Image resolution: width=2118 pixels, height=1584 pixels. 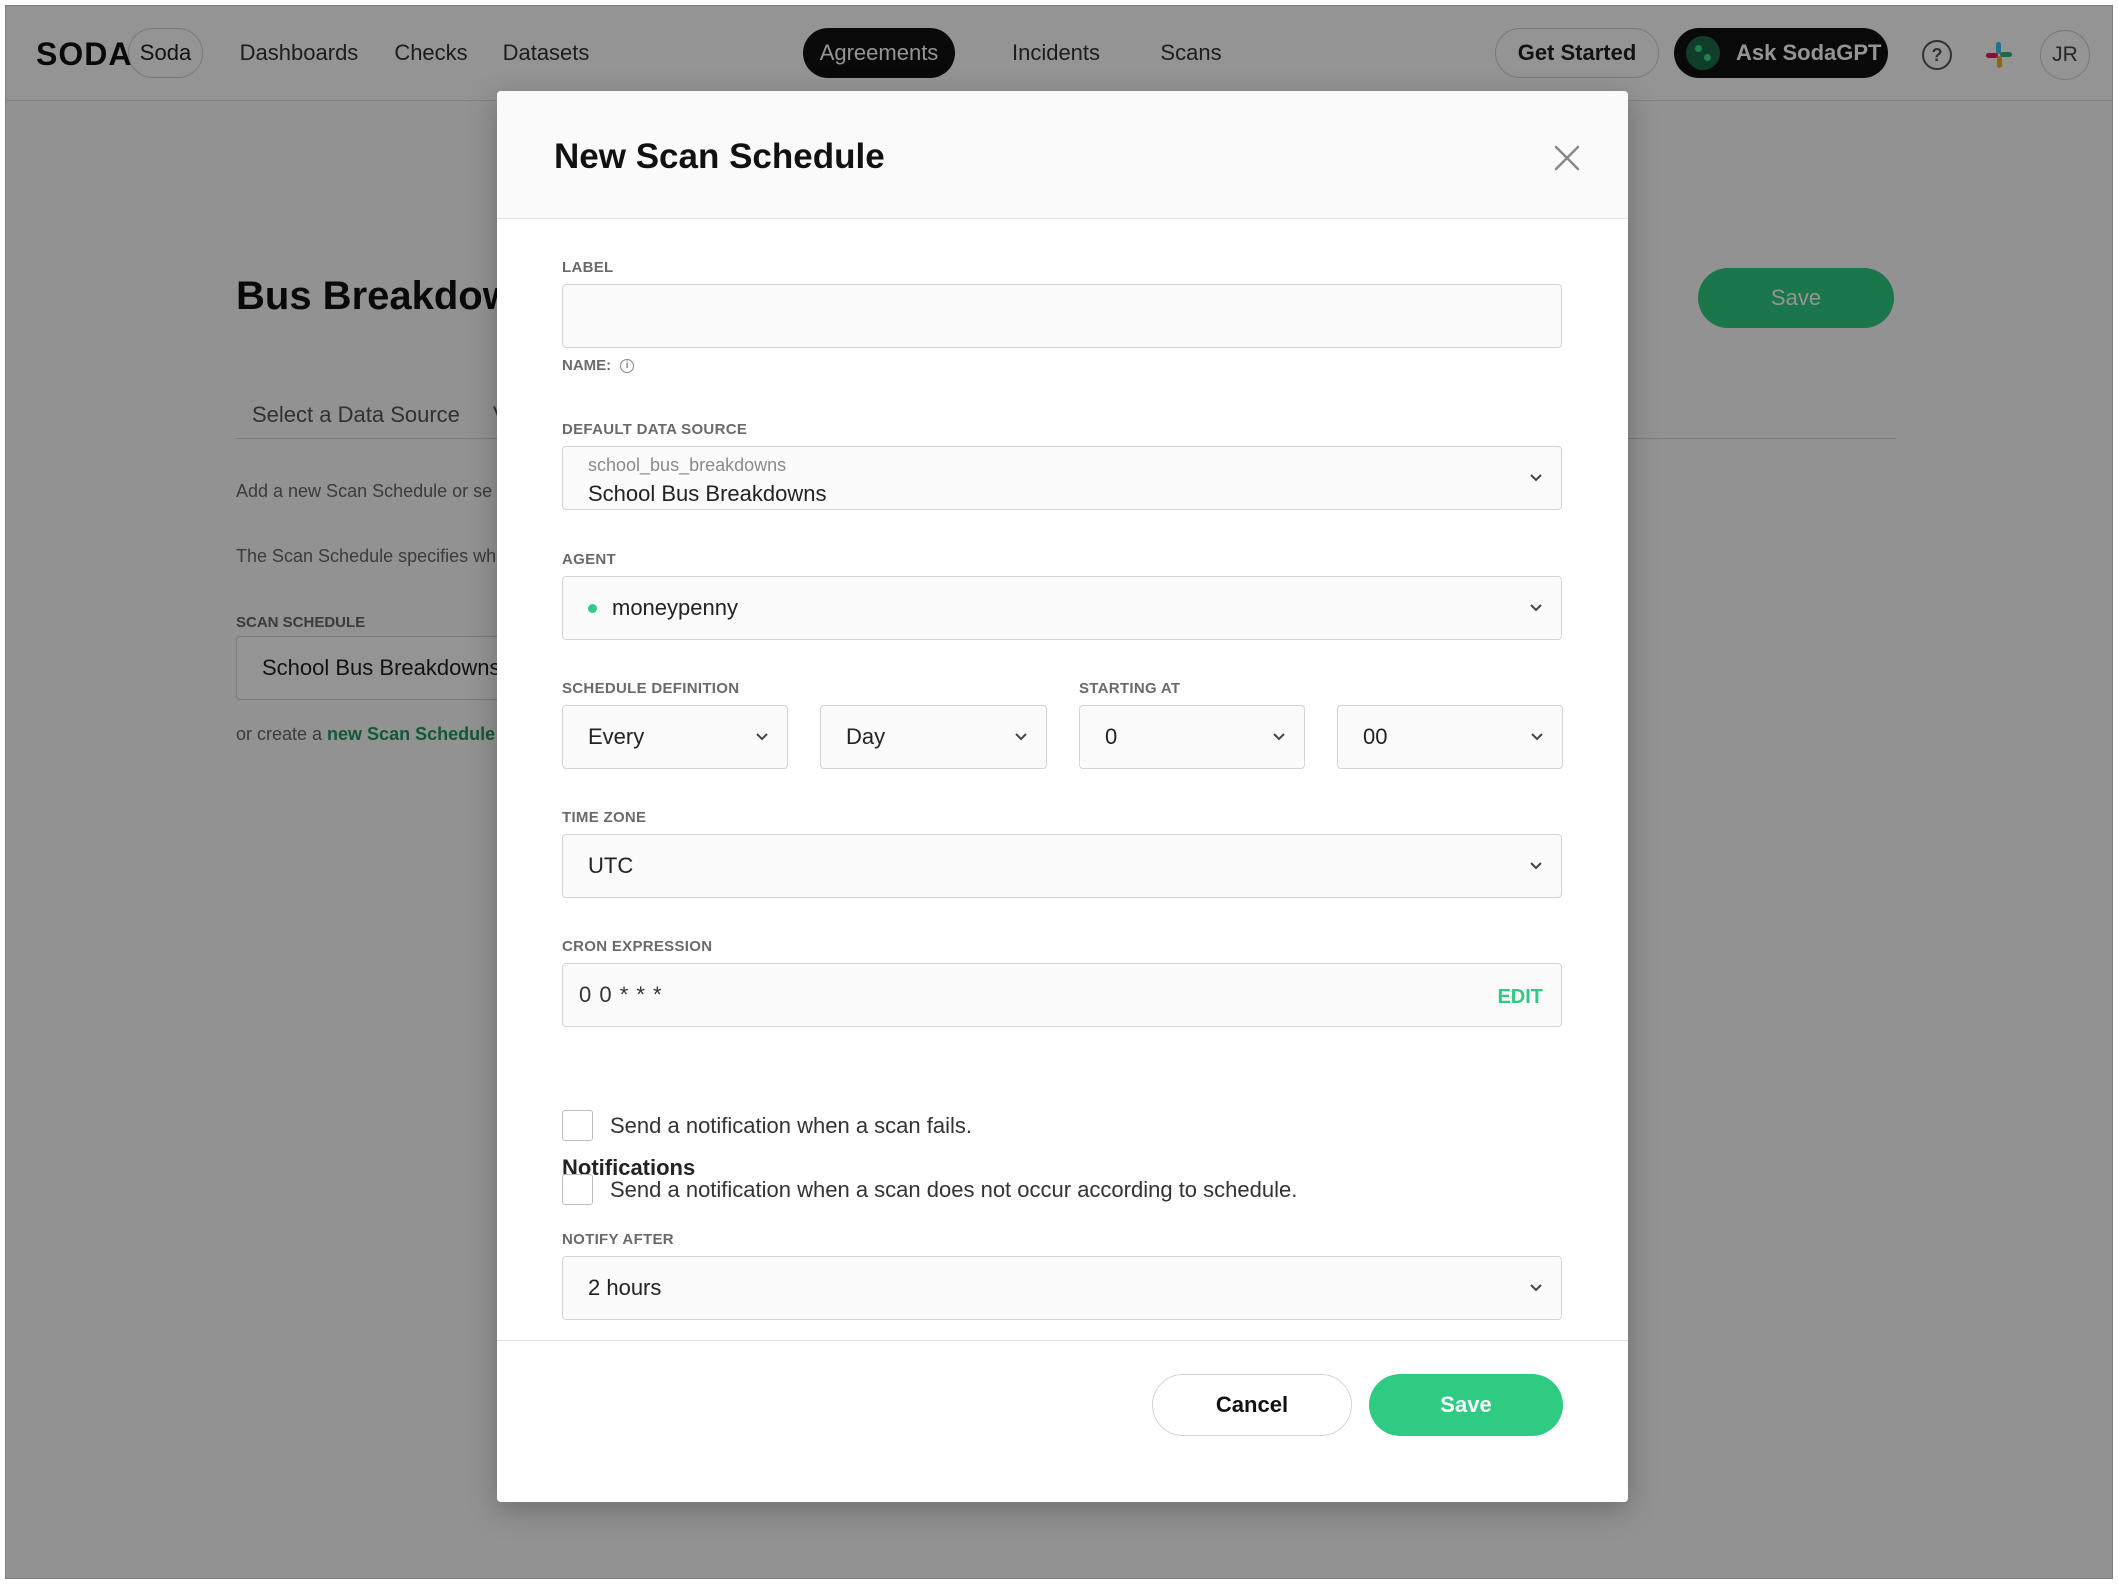 What do you see at coordinates (1520, 997) in the screenshot?
I see `cron-edit-button: EDIT` at bounding box center [1520, 997].